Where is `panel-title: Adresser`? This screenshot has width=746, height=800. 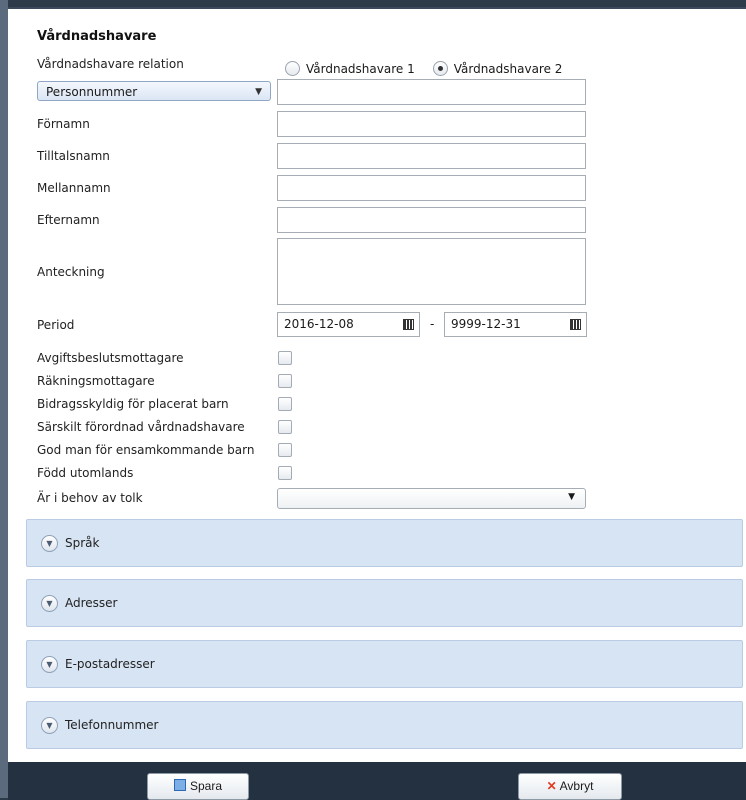 panel-title: Adresser is located at coordinates (91, 603).